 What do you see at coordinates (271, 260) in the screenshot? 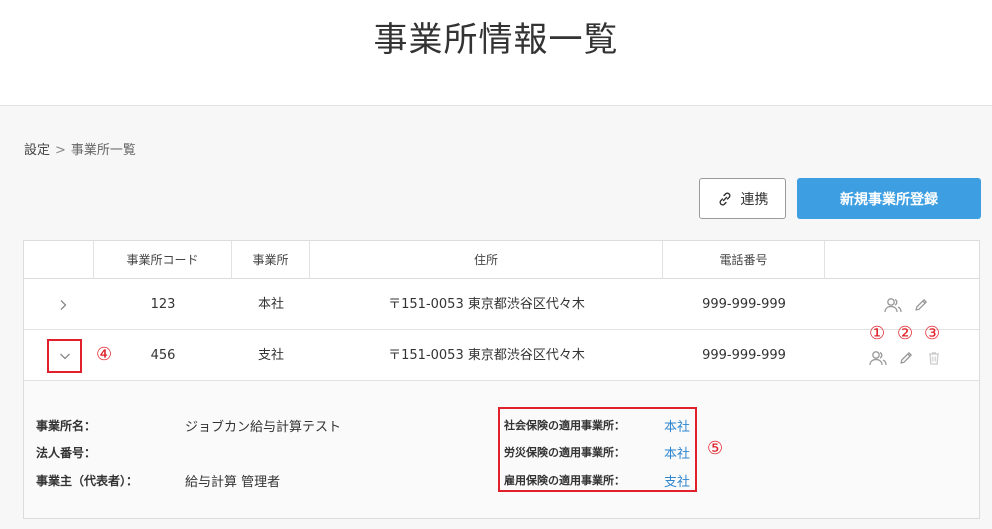
I see `header-office: 事業所` at bounding box center [271, 260].